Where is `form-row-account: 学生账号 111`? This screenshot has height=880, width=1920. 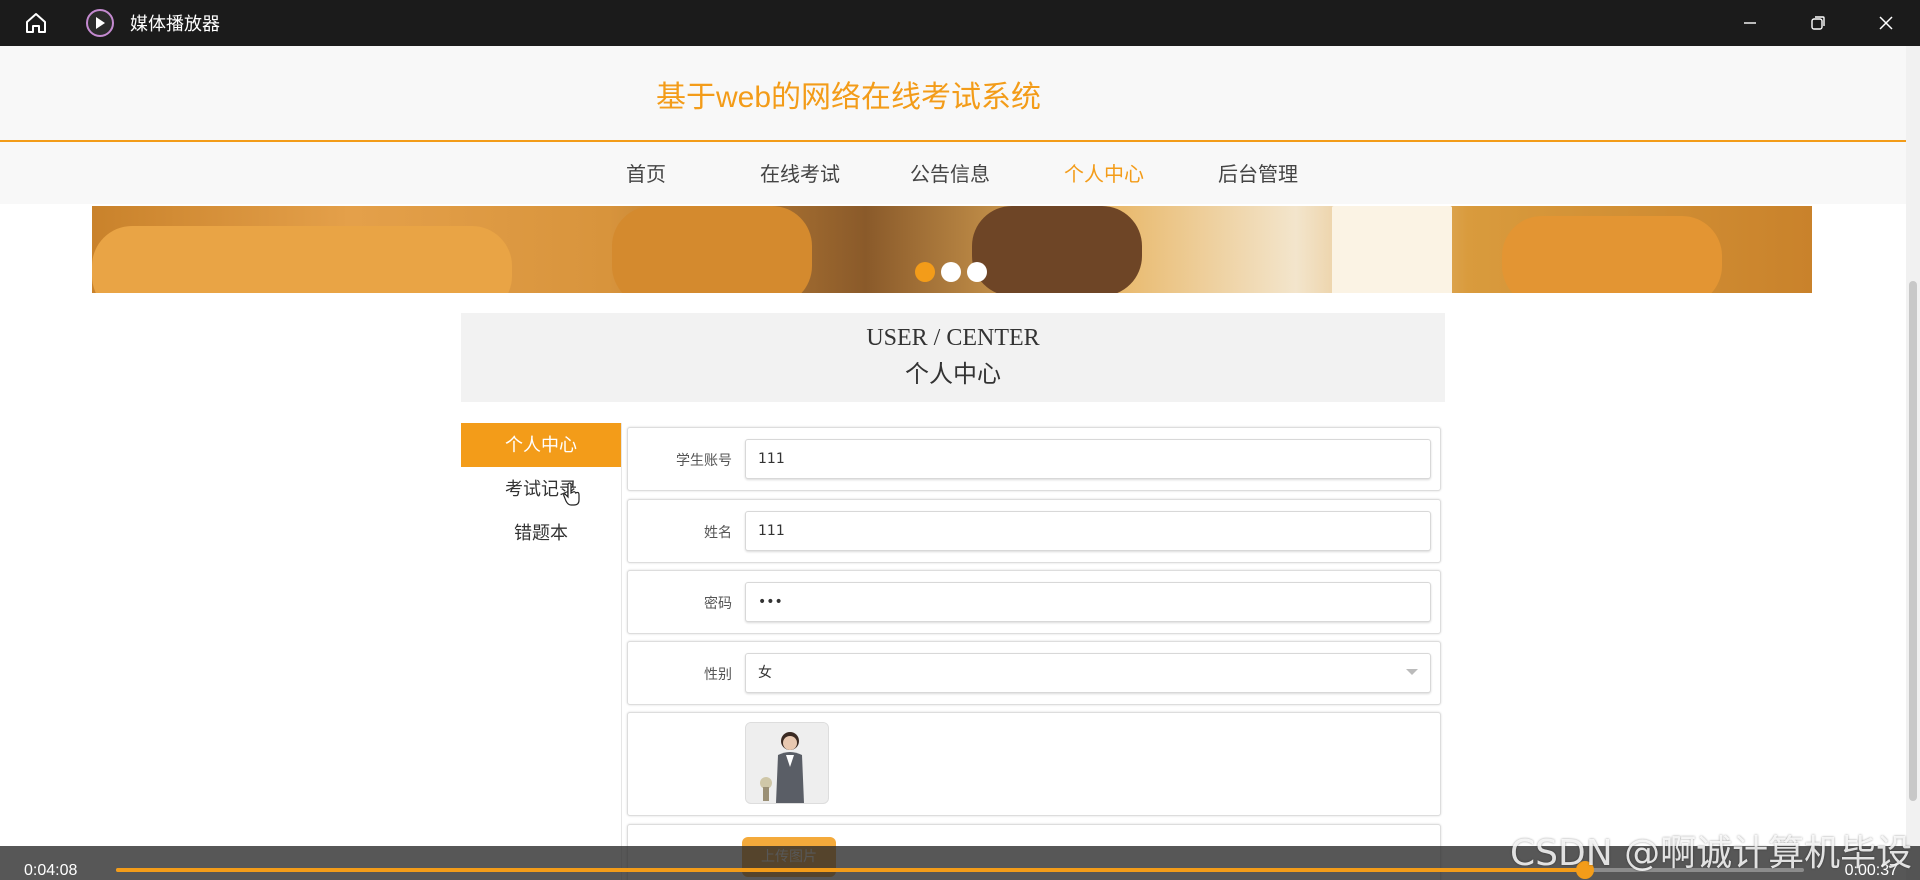
form-row-account: 学生账号 111 is located at coordinates (1034, 459).